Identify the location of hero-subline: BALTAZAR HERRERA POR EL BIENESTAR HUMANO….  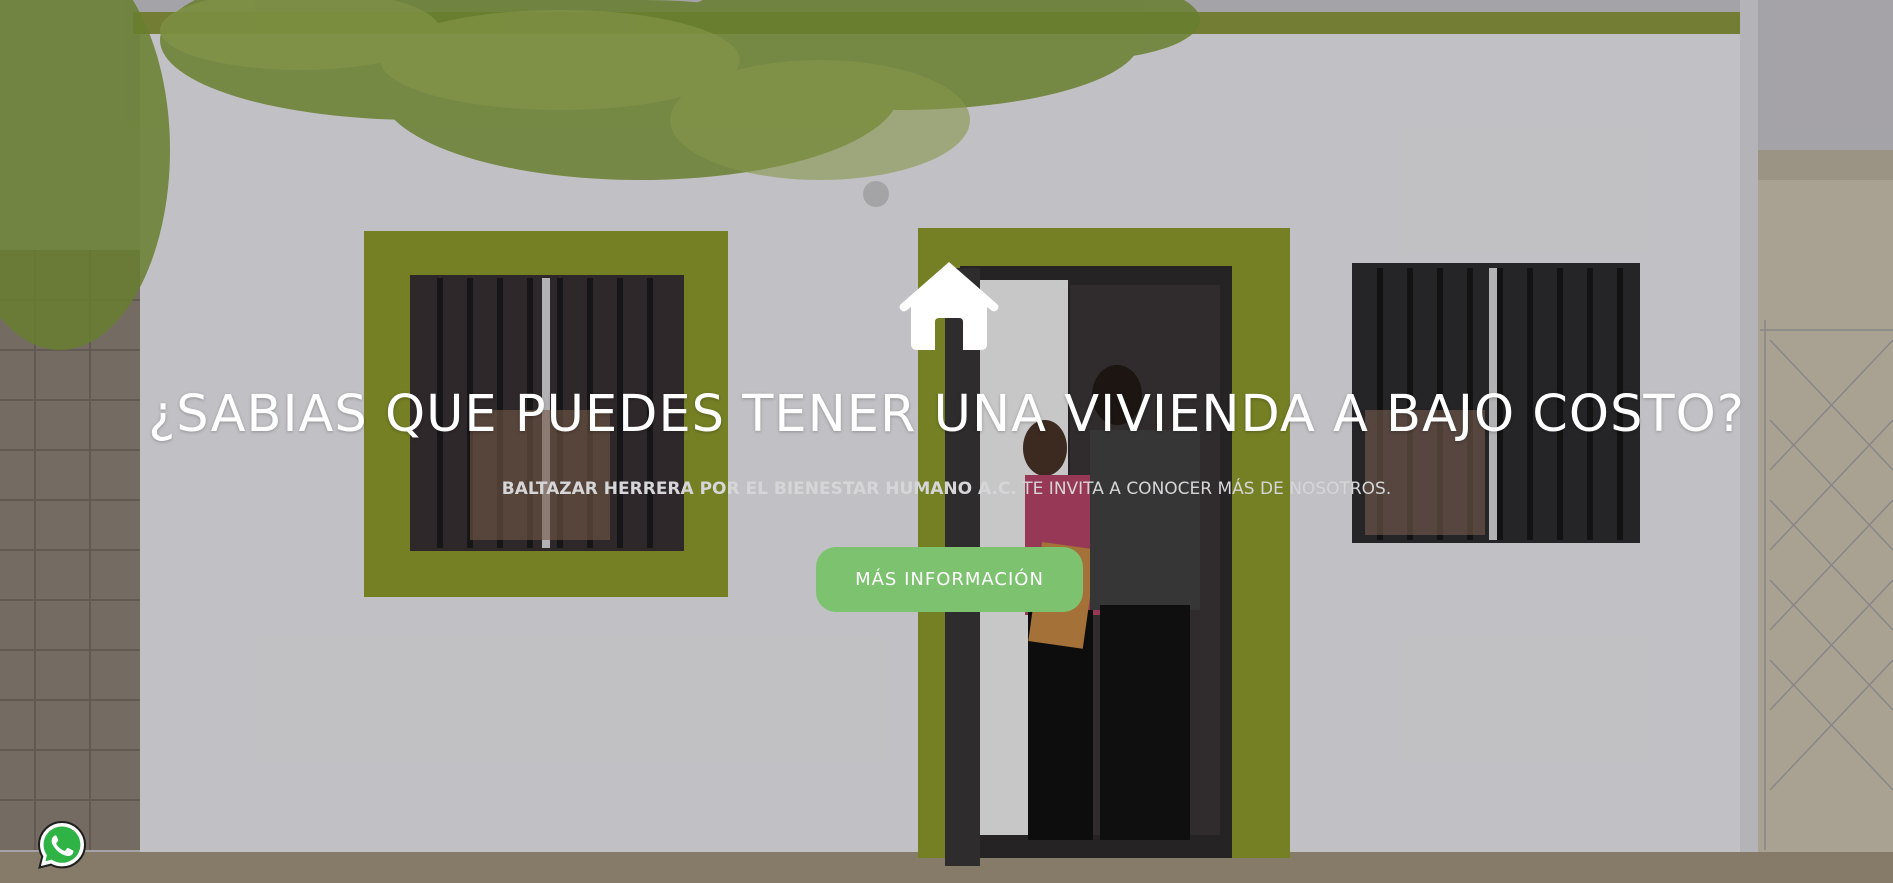
(946, 489).